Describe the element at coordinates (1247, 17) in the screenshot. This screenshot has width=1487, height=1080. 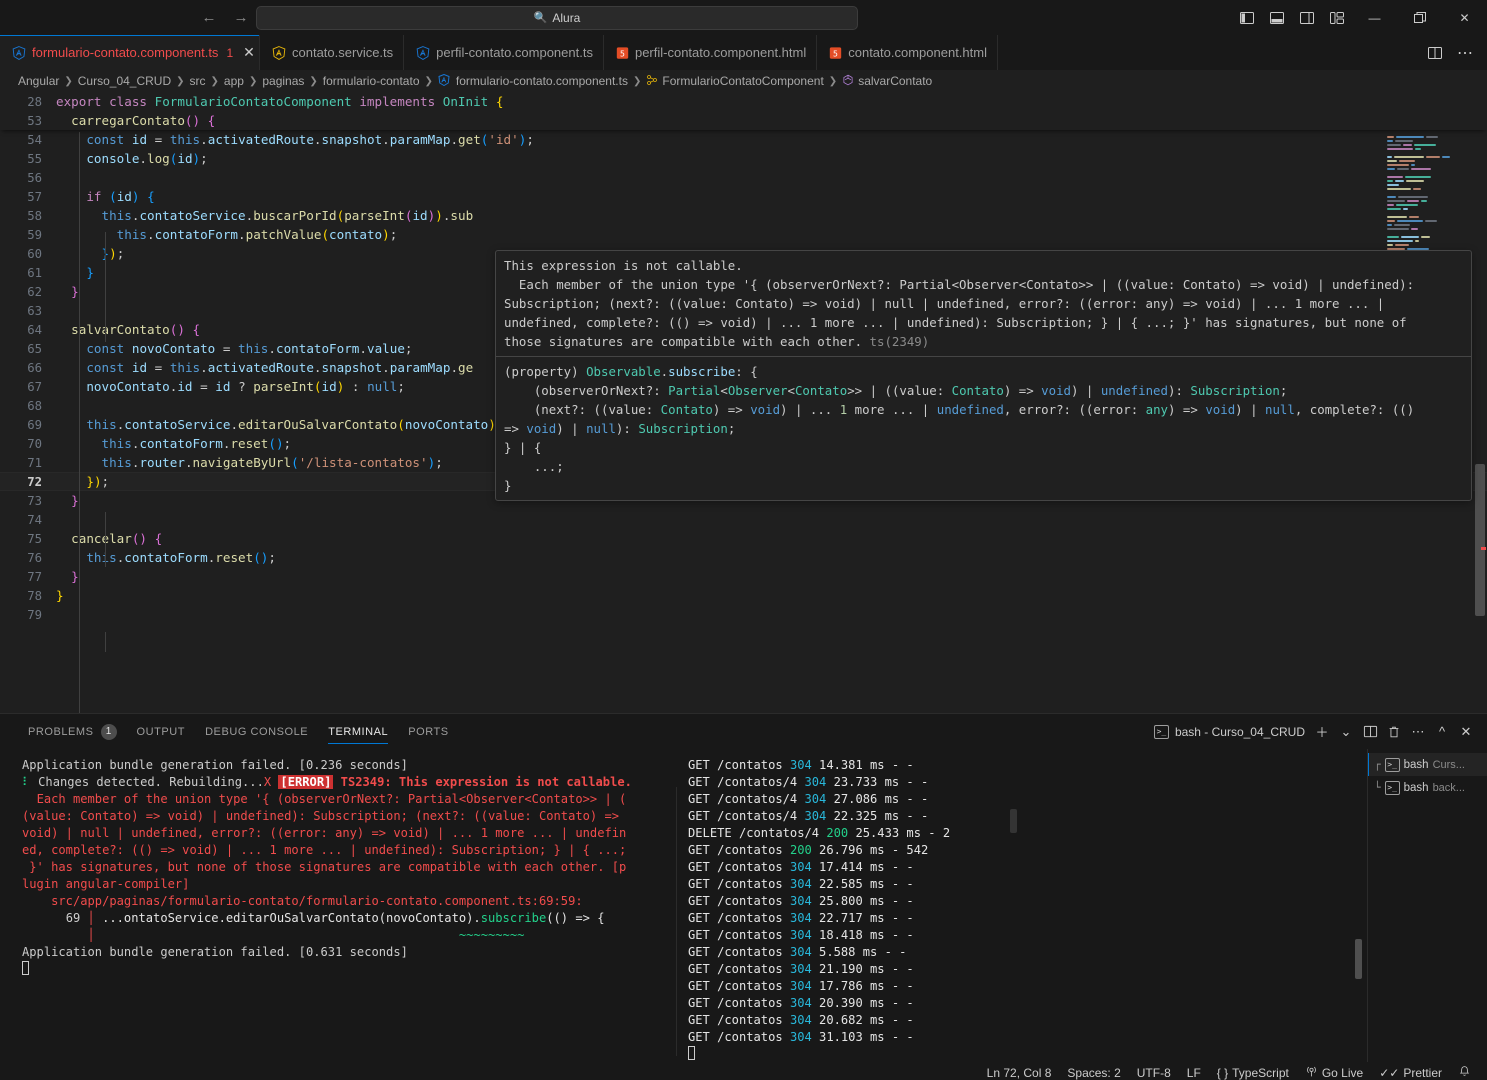
I see `toggle-primary-sidebar-icon` at that location.